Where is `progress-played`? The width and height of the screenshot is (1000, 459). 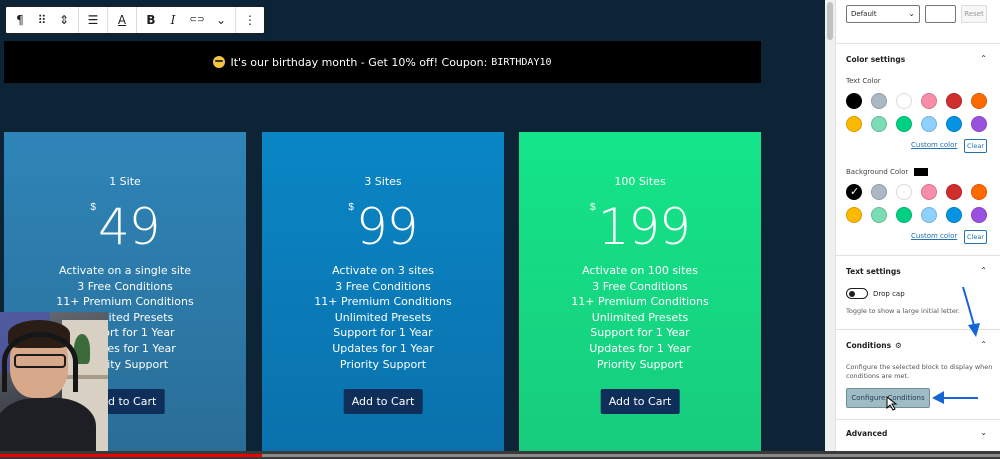 progress-played is located at coordinates (131, 455).